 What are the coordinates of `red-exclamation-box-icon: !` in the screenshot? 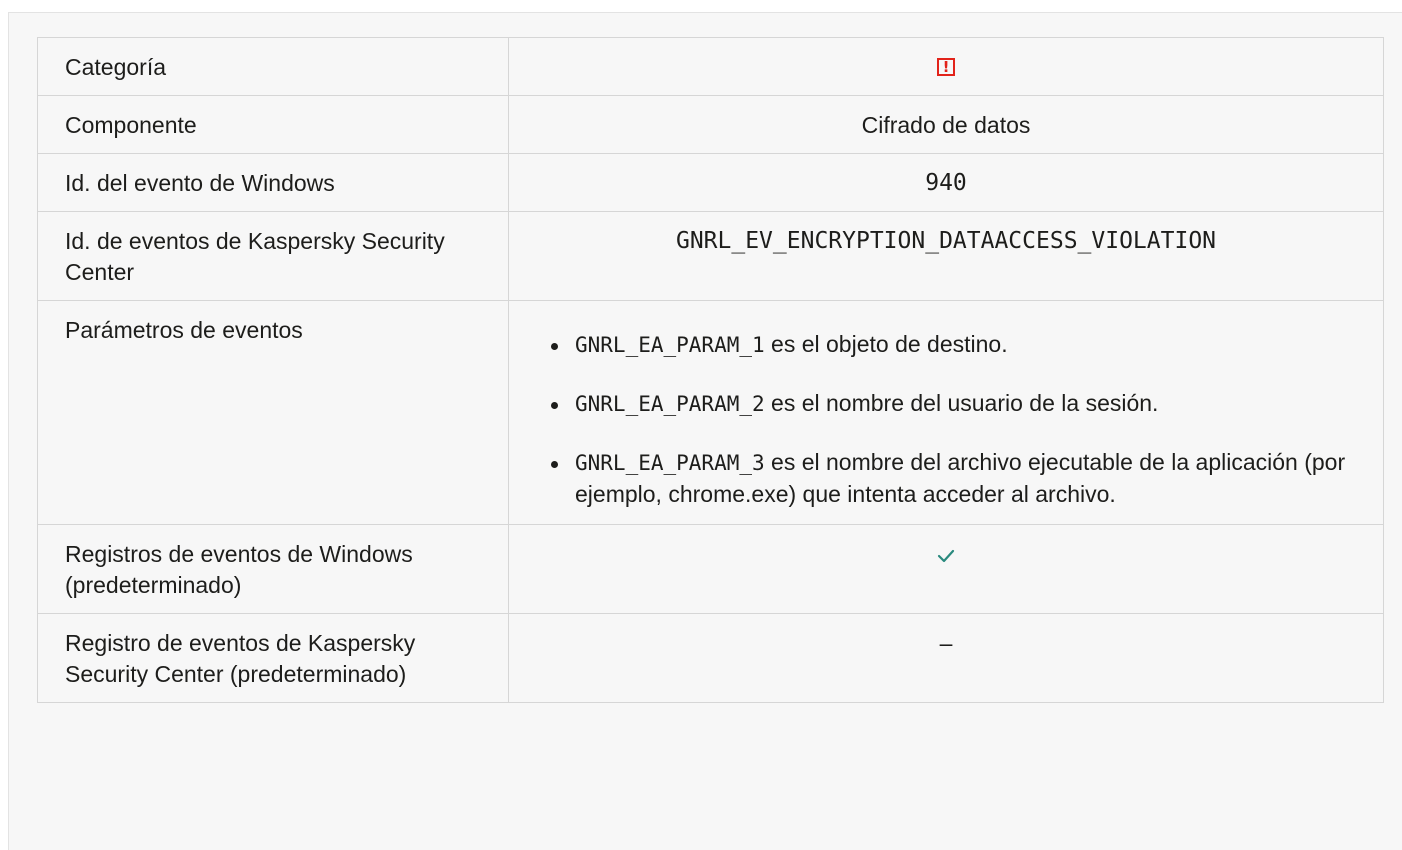 It's located at (946, 67).